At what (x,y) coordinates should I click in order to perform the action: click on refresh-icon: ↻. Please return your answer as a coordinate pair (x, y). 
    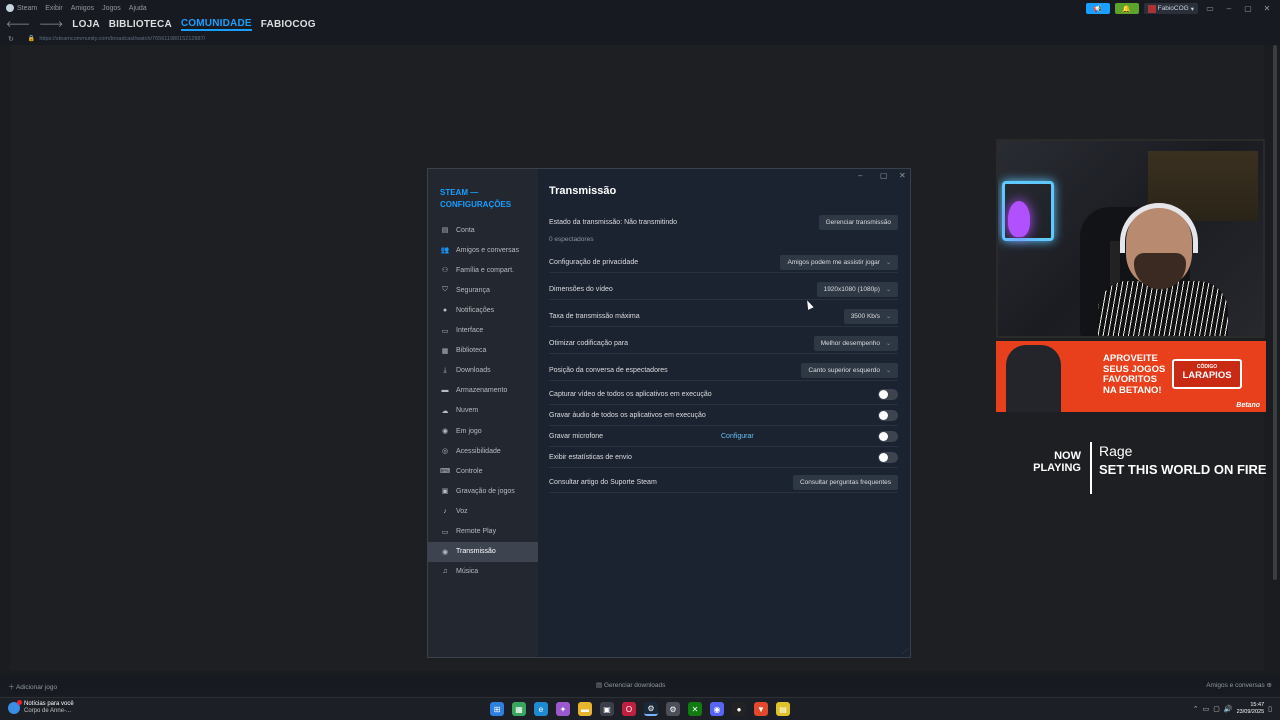
    Looking at the image, I should click on (11, 39).